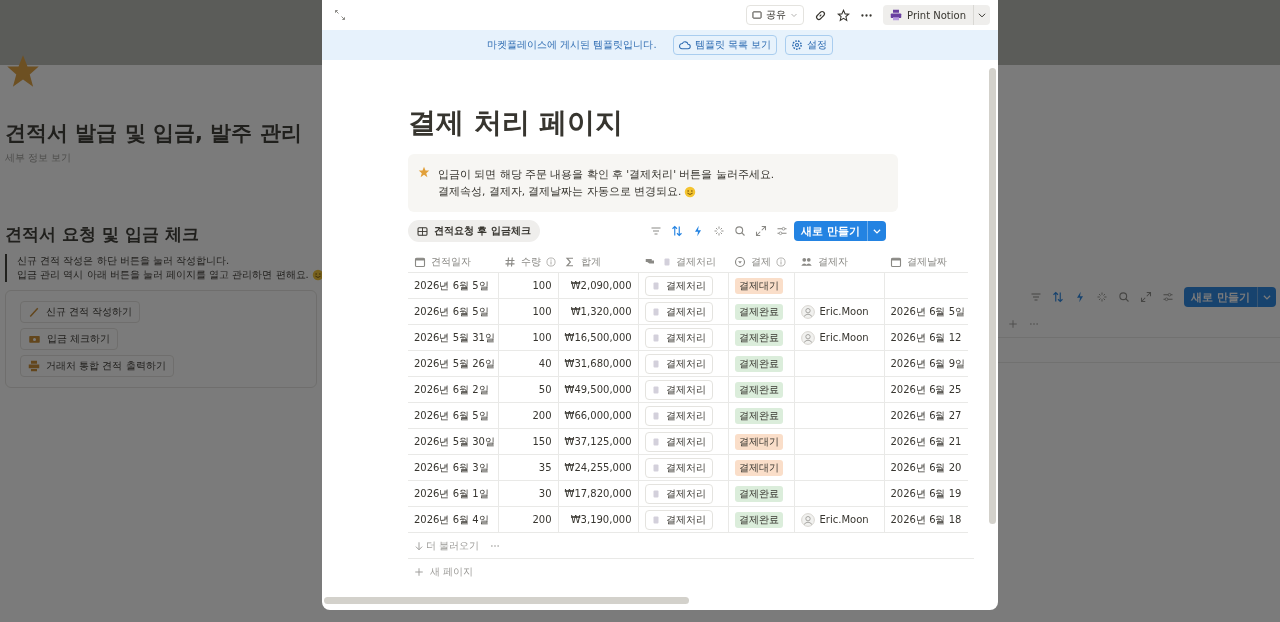  What do you see at coordinates (928, 15) in the screenshot?
I see `print-button: Print Notion` at bounding box center [928, 15].